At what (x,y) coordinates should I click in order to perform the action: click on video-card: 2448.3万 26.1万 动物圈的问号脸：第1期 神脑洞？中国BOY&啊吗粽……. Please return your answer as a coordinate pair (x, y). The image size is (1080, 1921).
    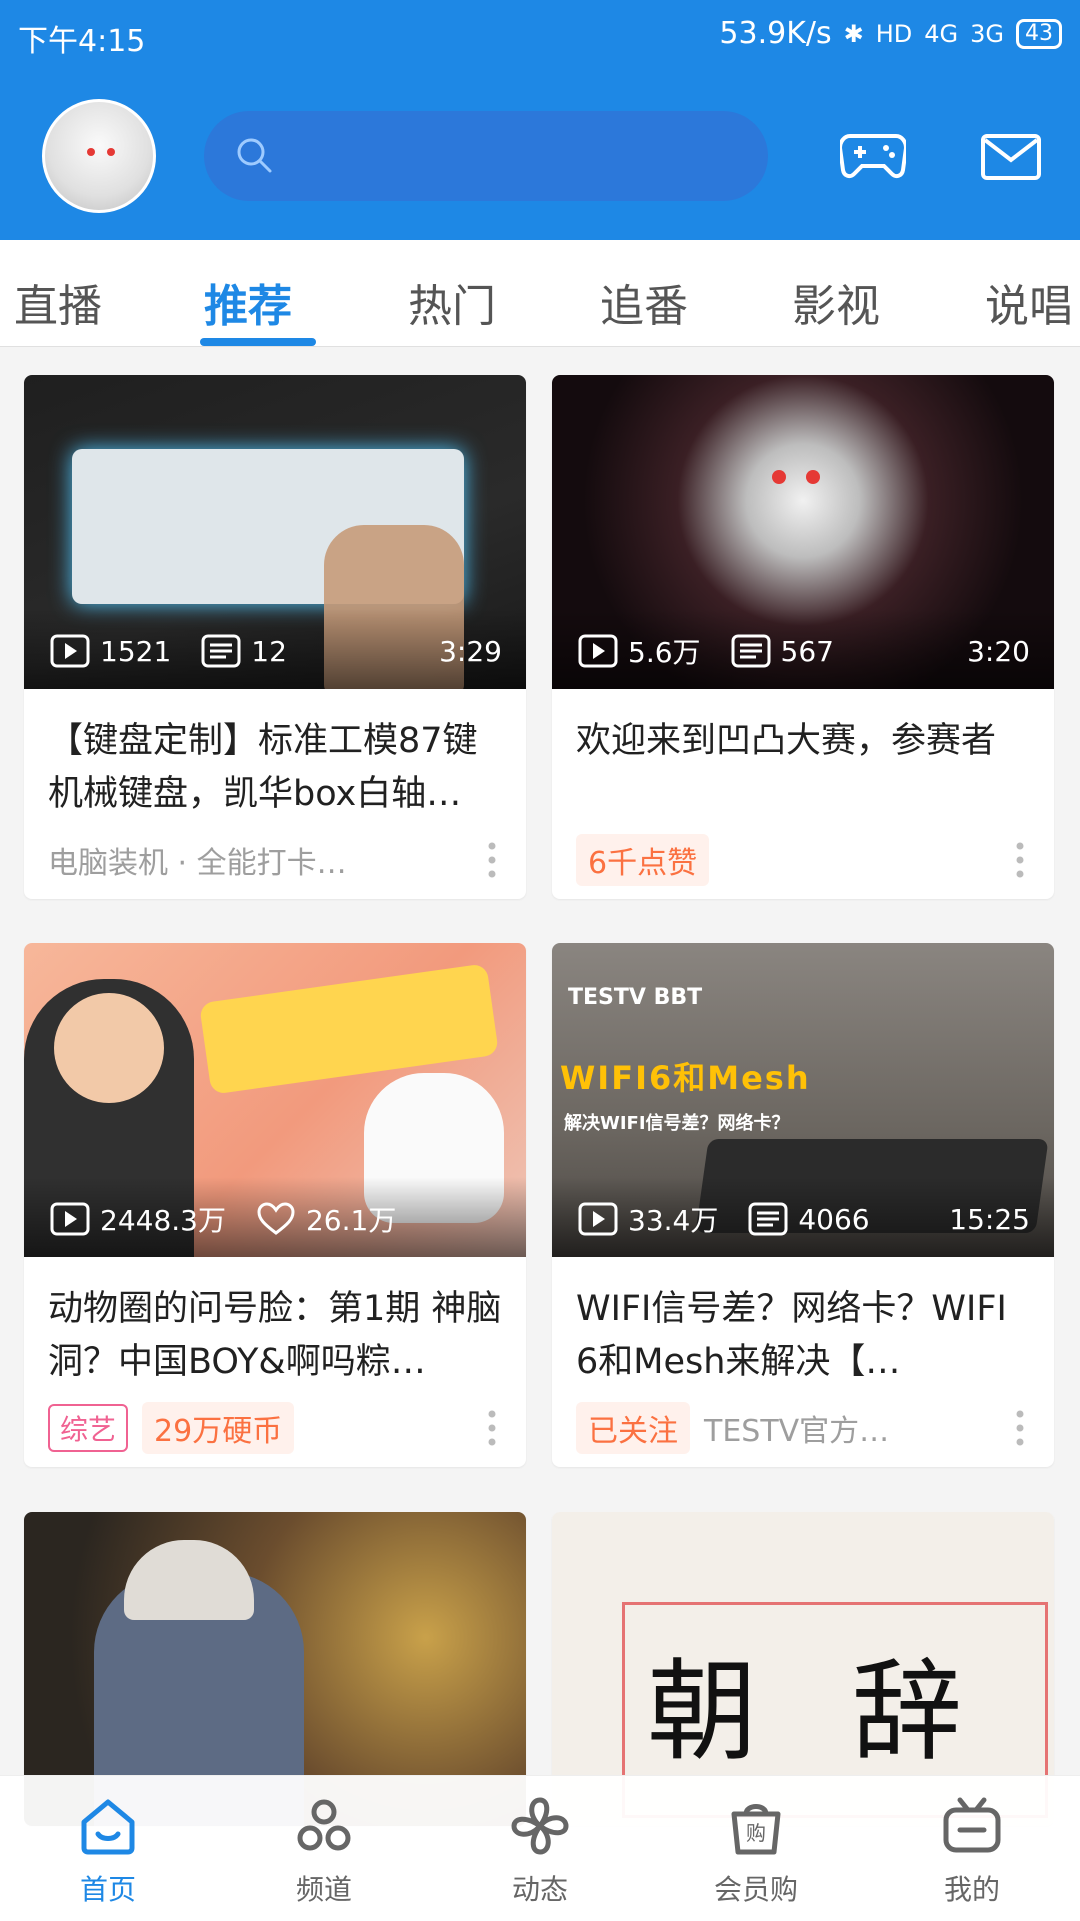
    Looking at the image, I should click on (275, 1205).